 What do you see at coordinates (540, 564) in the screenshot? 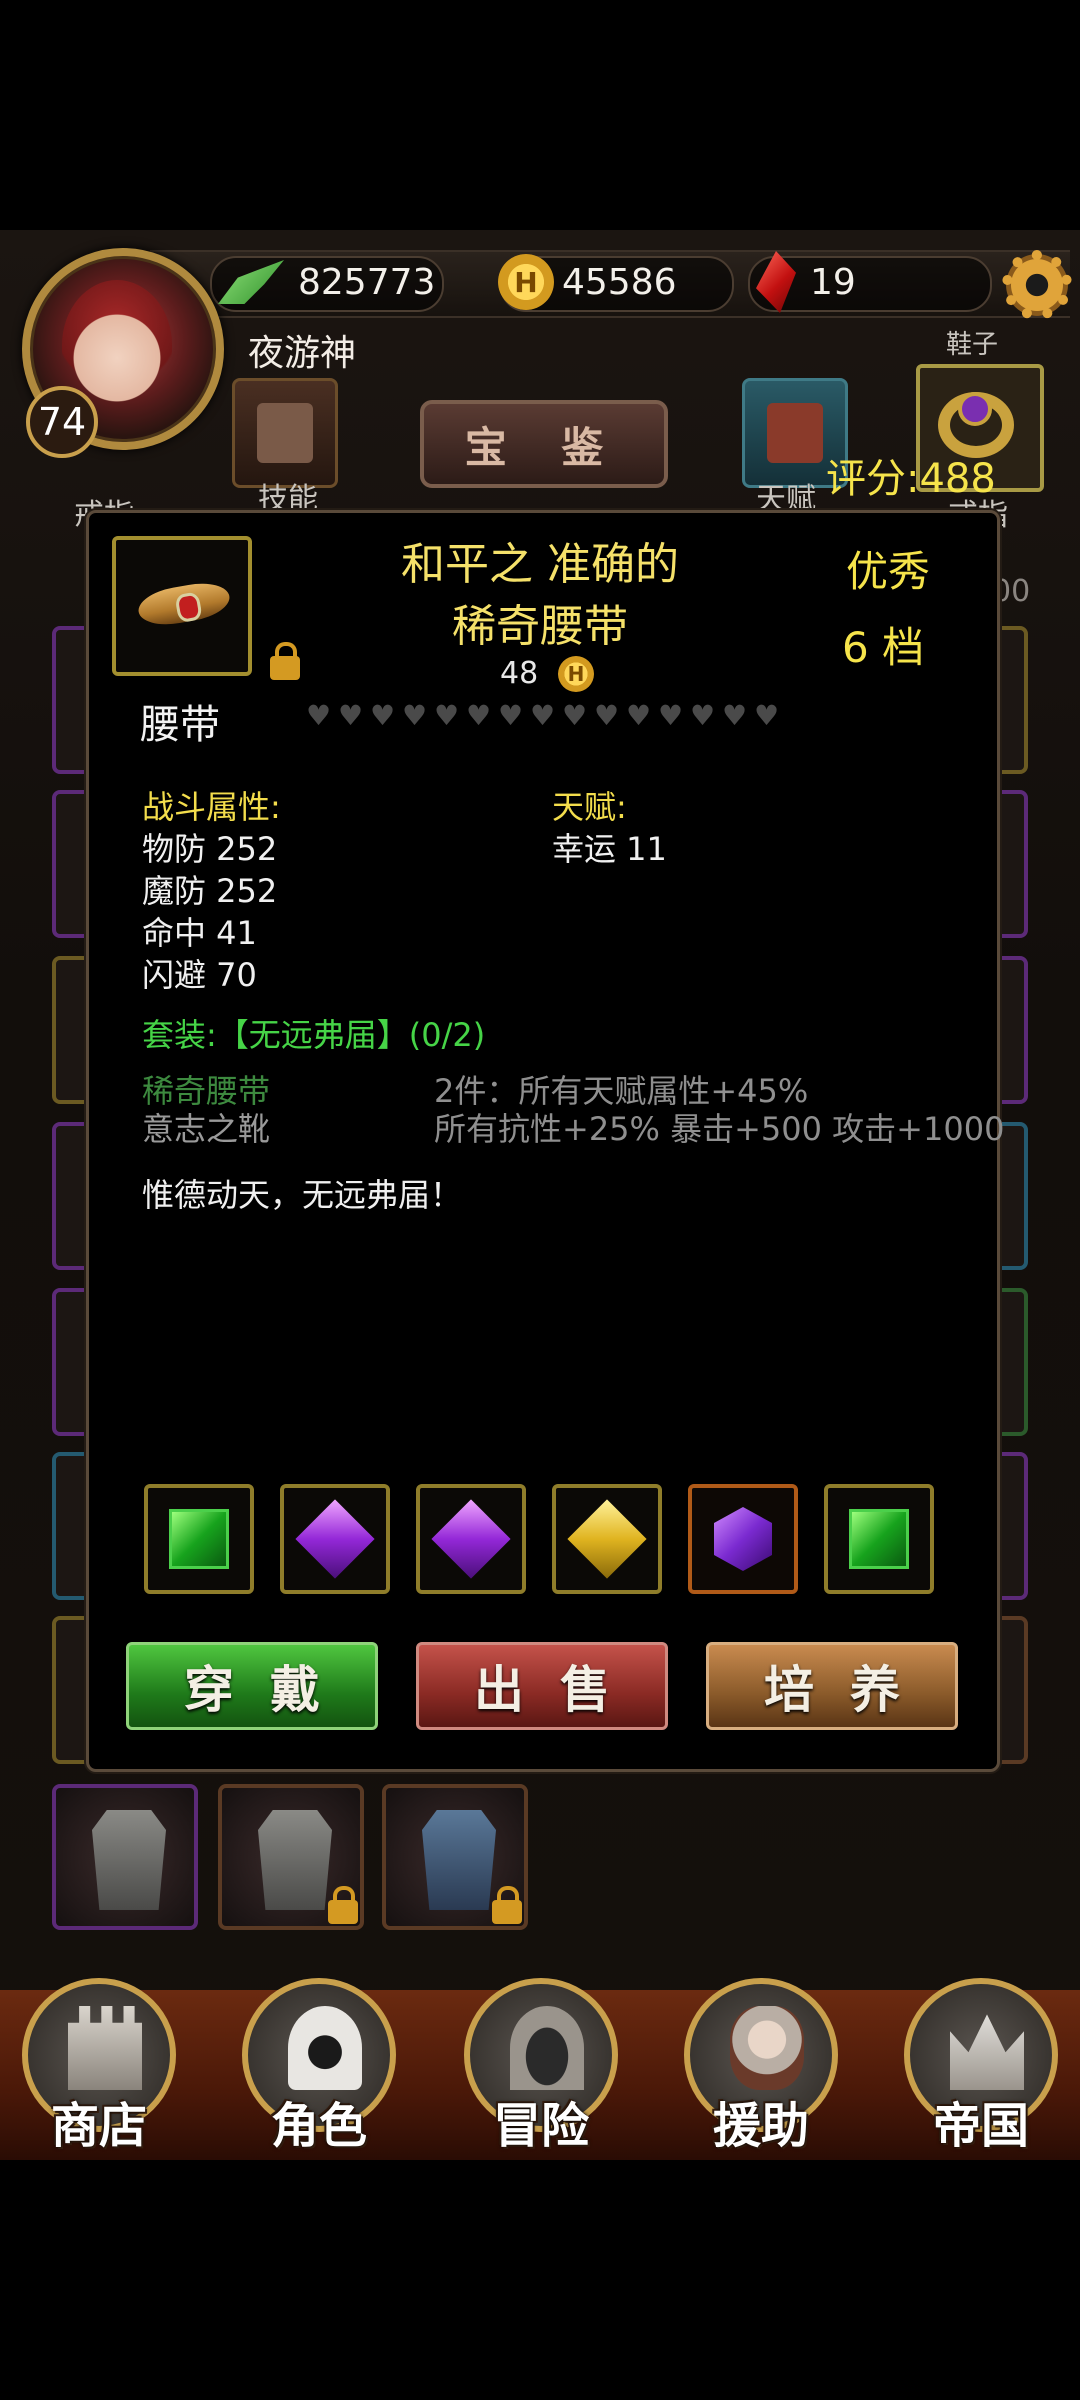
I see `item-affix-title: 和平之 准确的` at bounding box center [540, 564].